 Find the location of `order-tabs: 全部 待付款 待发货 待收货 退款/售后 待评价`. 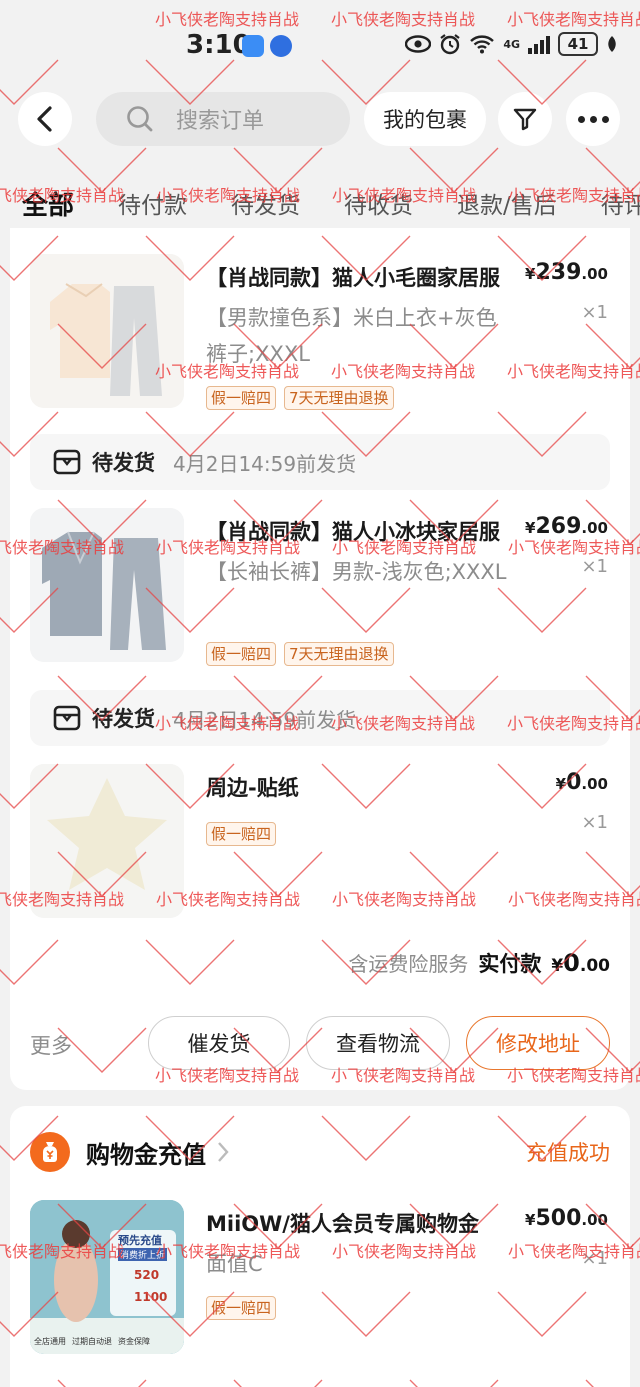

order-tabs: 全部 待付款 待发货 待收货 退款/售后 待评价 is located at coordinates (320, 203).